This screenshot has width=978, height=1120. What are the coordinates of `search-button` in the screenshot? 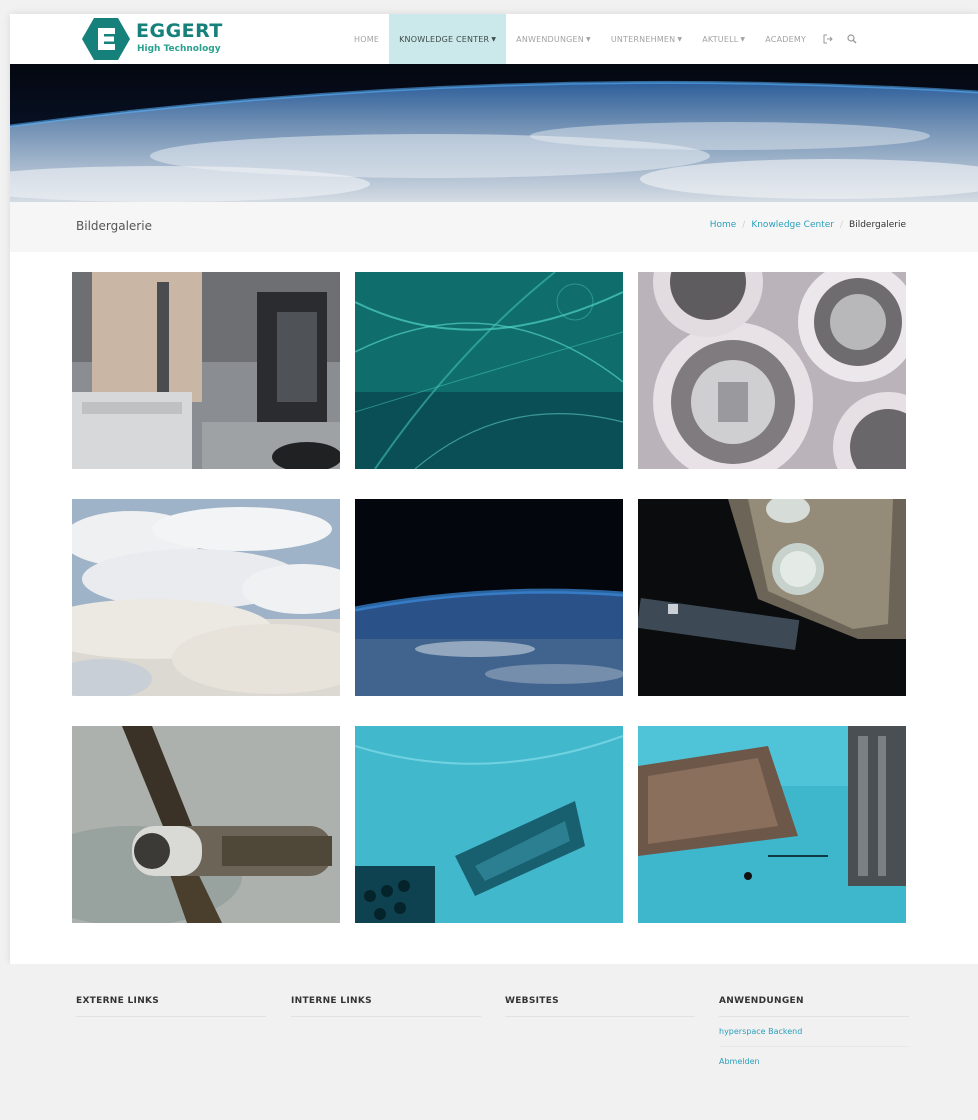 It's located at (852, 39).